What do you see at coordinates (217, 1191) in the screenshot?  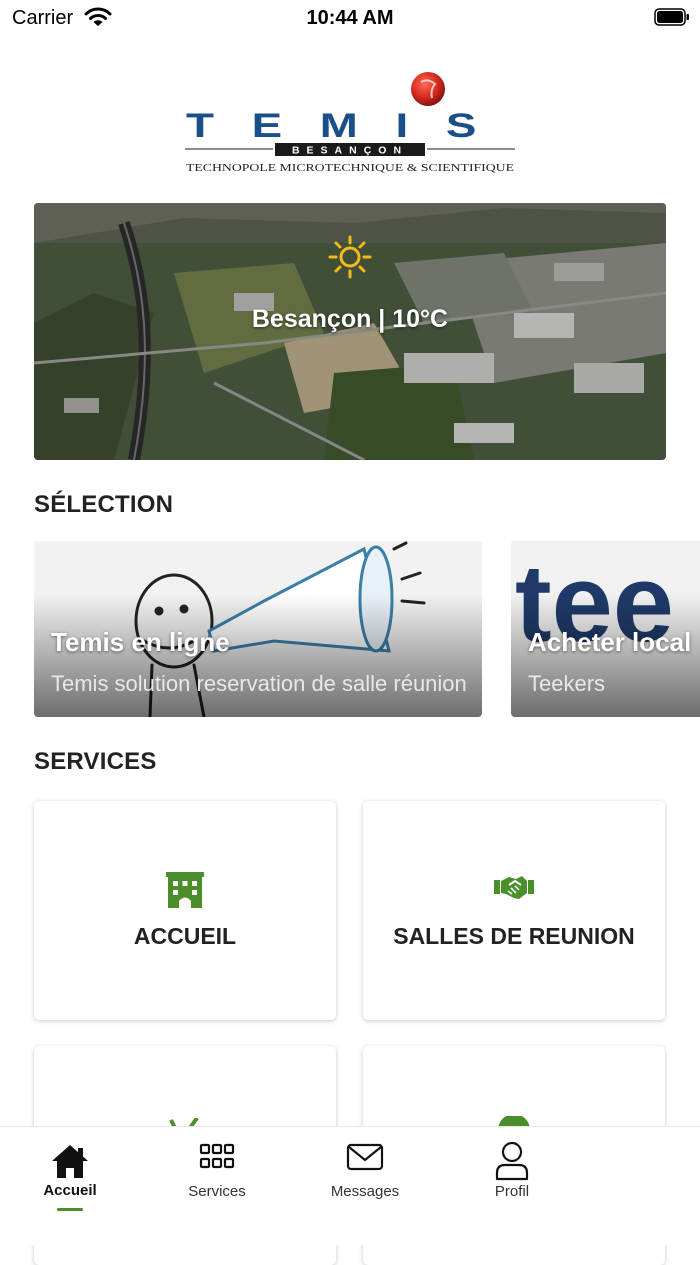 I see `tab-label: Services` at bounding box center [217, 1191].